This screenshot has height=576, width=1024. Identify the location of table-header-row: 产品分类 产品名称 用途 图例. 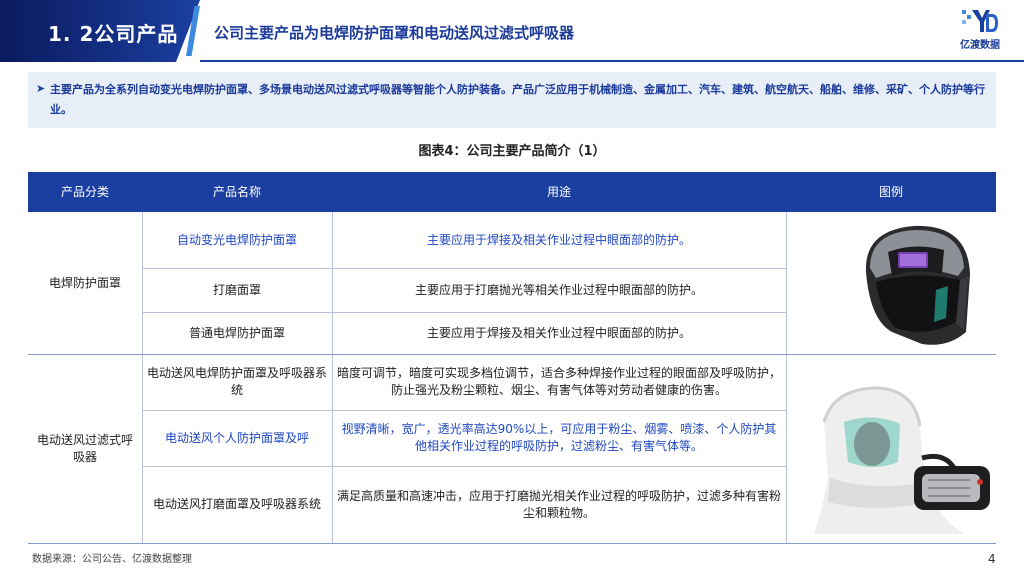
(512, 192).